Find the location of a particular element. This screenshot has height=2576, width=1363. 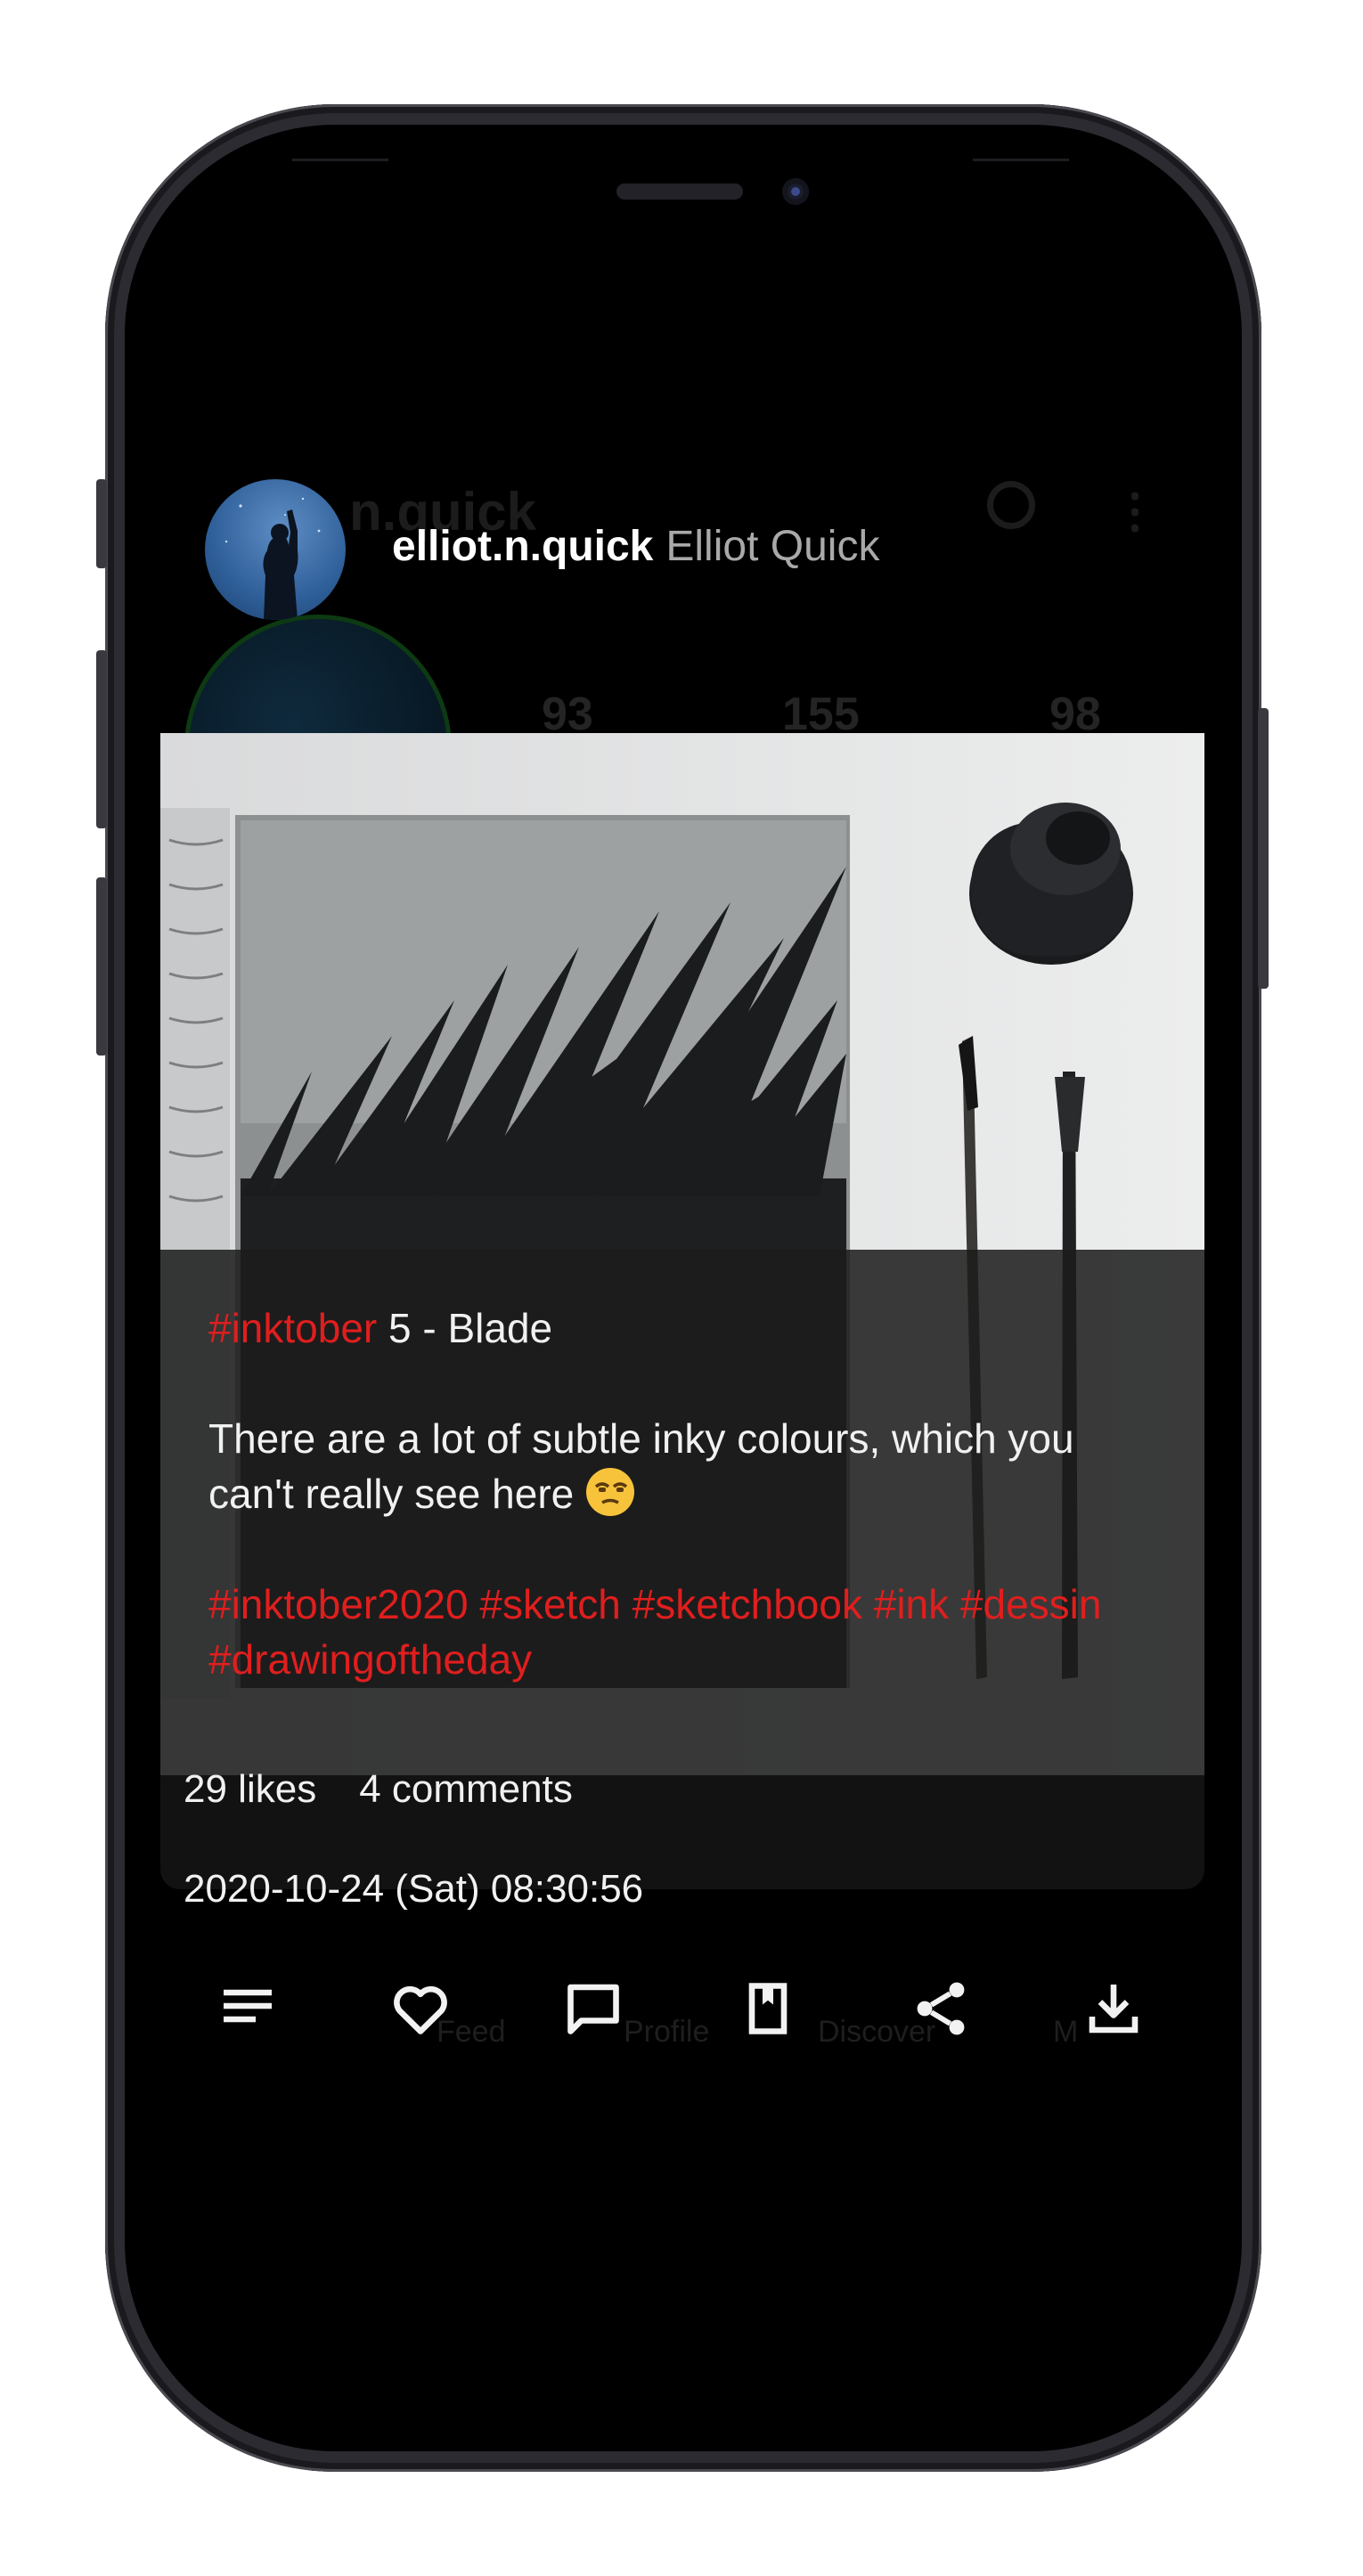

bookmark-button is located at coordinates (768, 2009).